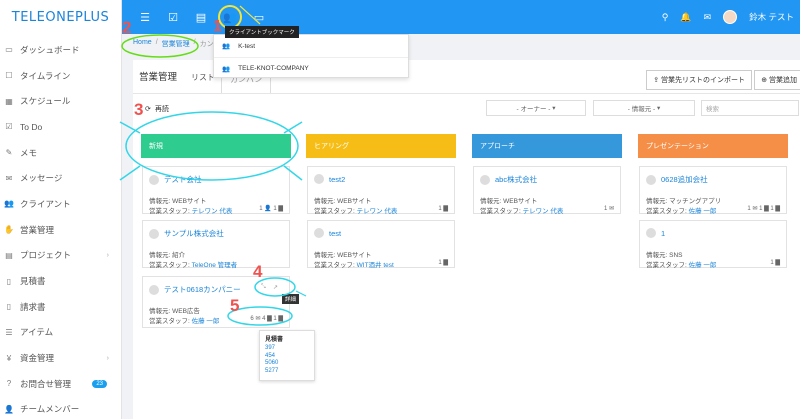 This screenshot has height=419, width=800. I want to click on kanban-card: abc株式会社 情報元: WEBサイト 営業スタッフ: テレワン 代表 1 ✉, so click(547, 190).